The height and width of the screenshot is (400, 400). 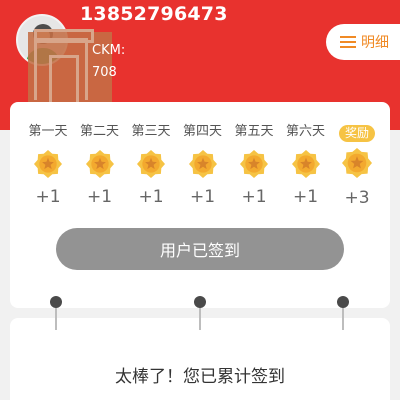 What do you see at coordinates (109, 50) in the screenshot?
I see `ckm-label: CKM:` at bounding box center [109, 50].